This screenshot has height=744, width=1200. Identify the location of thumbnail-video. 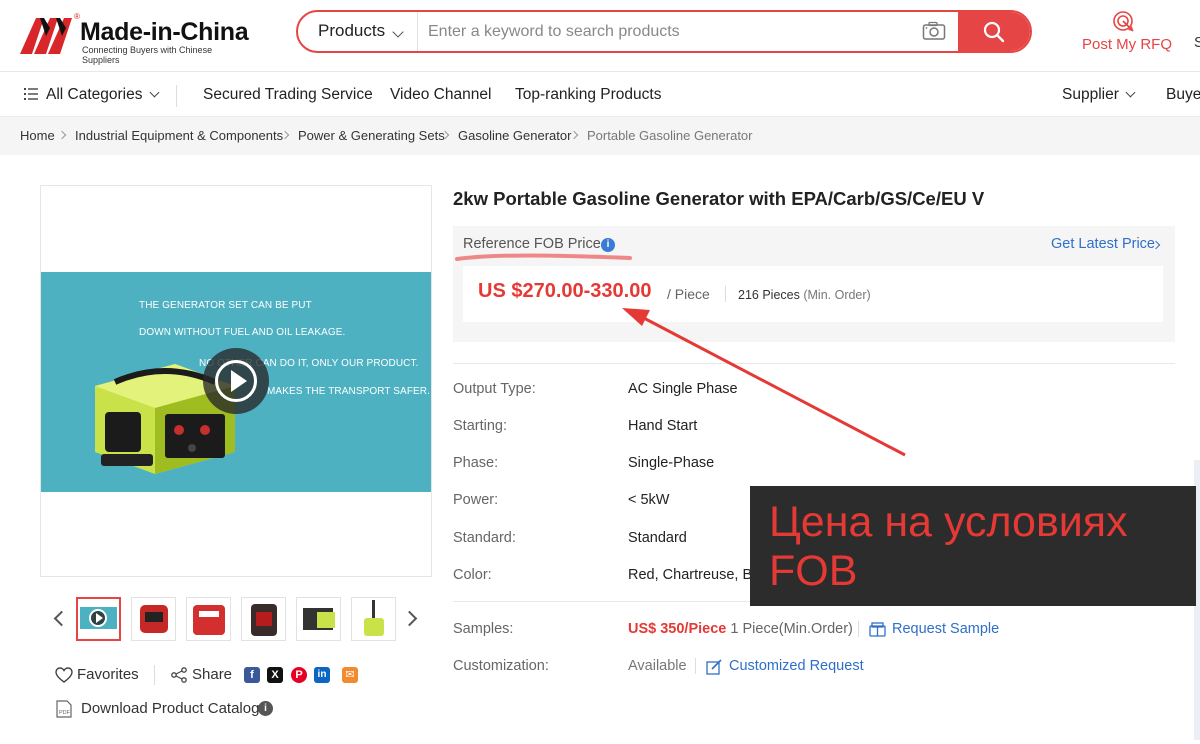
(98, 619).